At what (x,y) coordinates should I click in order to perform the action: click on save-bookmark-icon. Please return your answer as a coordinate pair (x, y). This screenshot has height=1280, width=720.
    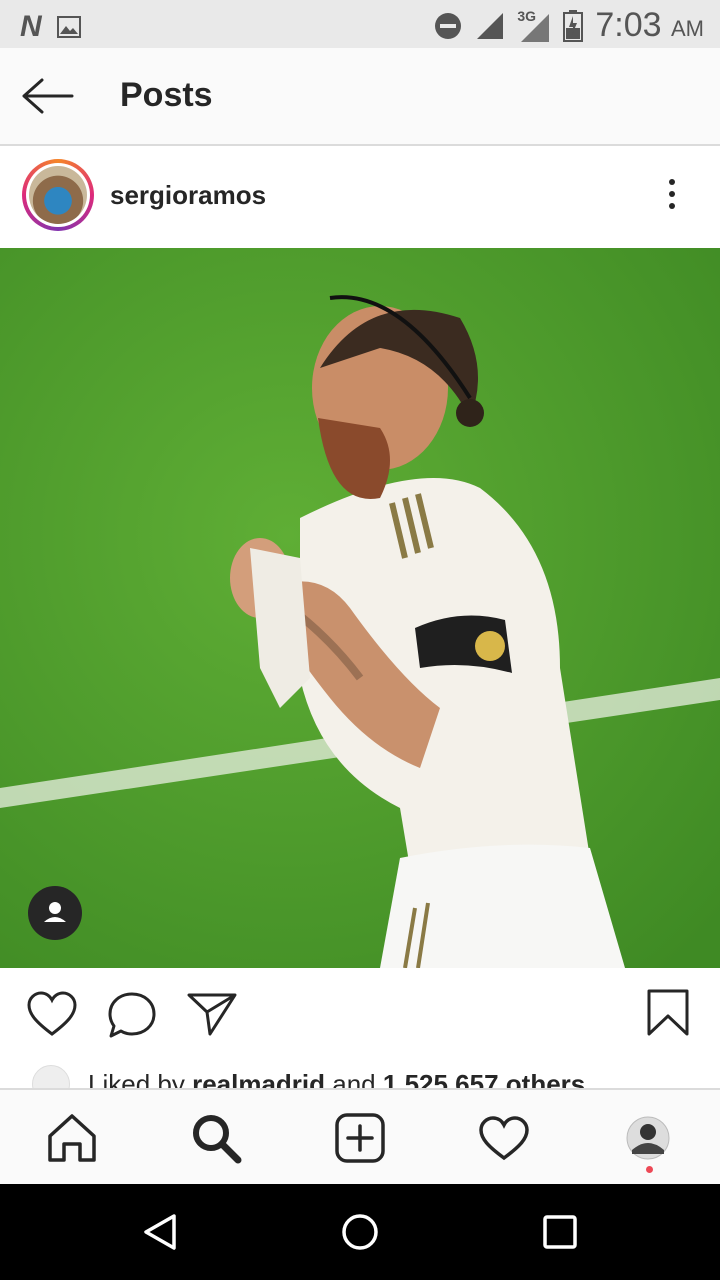
    Looking at the image, I should click on (668, 1013).